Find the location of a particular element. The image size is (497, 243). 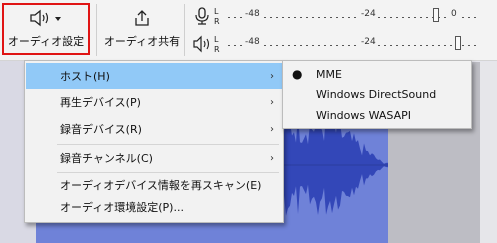

audio-share-button: オーディオ共有 is located at coordinates (142, 29).